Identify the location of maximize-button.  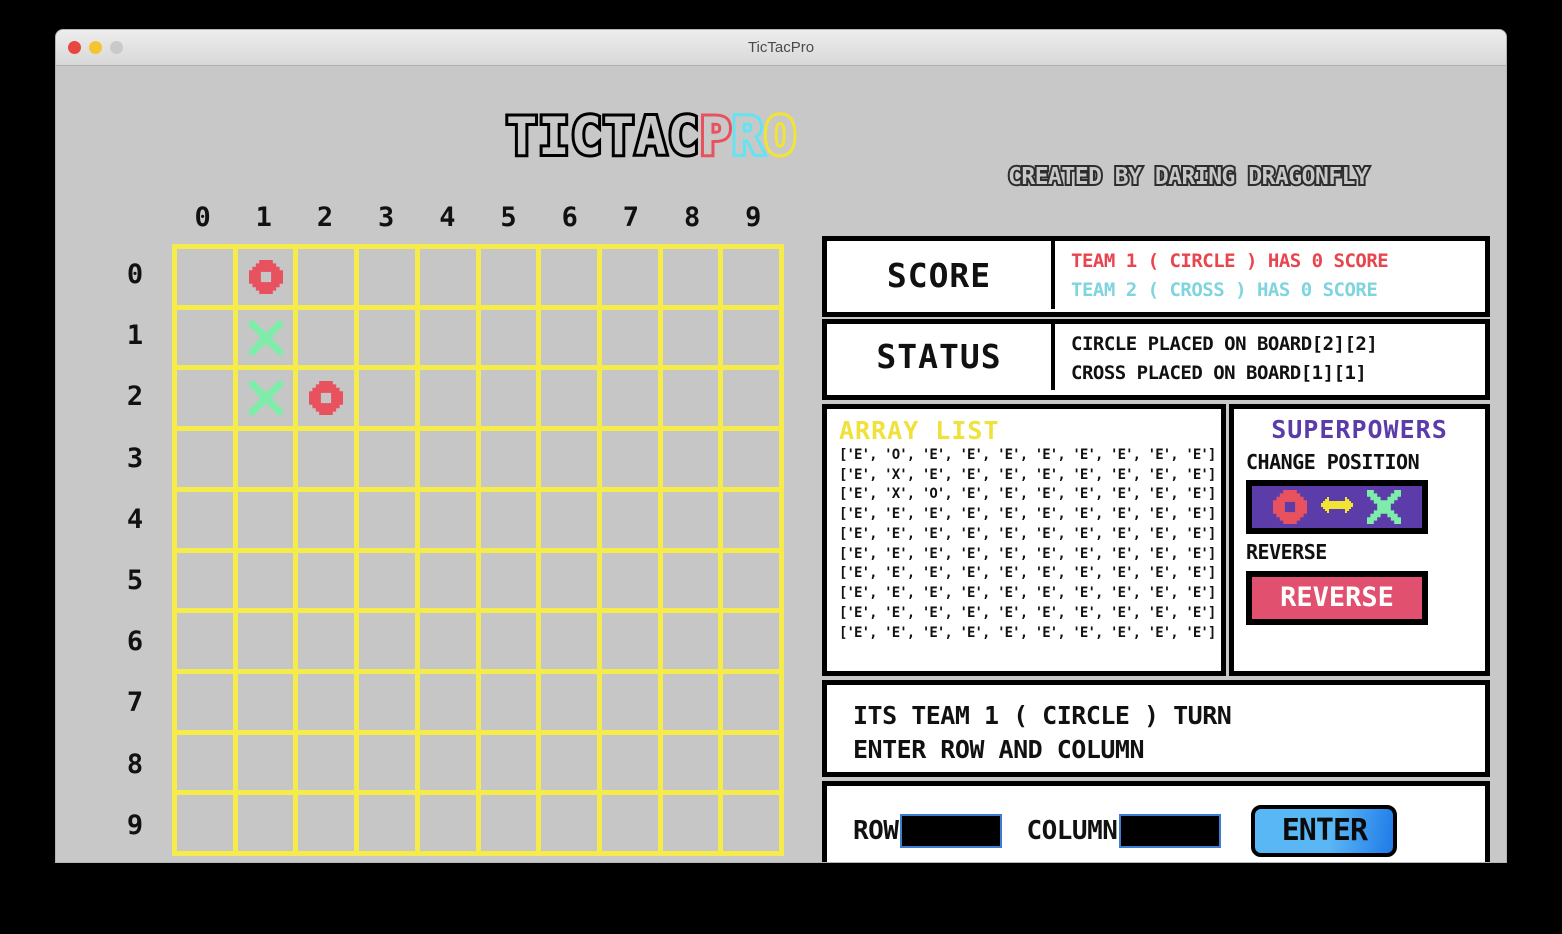
(116, 47).